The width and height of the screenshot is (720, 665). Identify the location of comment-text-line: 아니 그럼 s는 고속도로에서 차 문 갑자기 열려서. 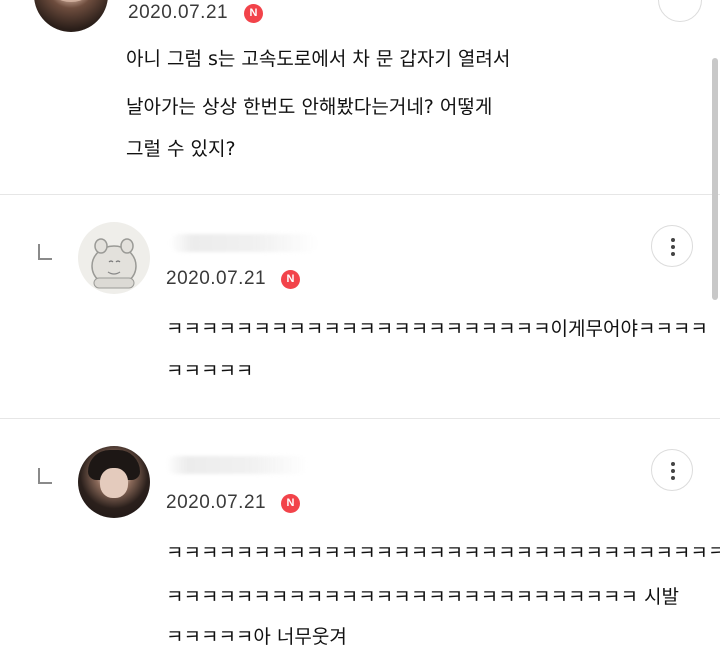
(318, 59).